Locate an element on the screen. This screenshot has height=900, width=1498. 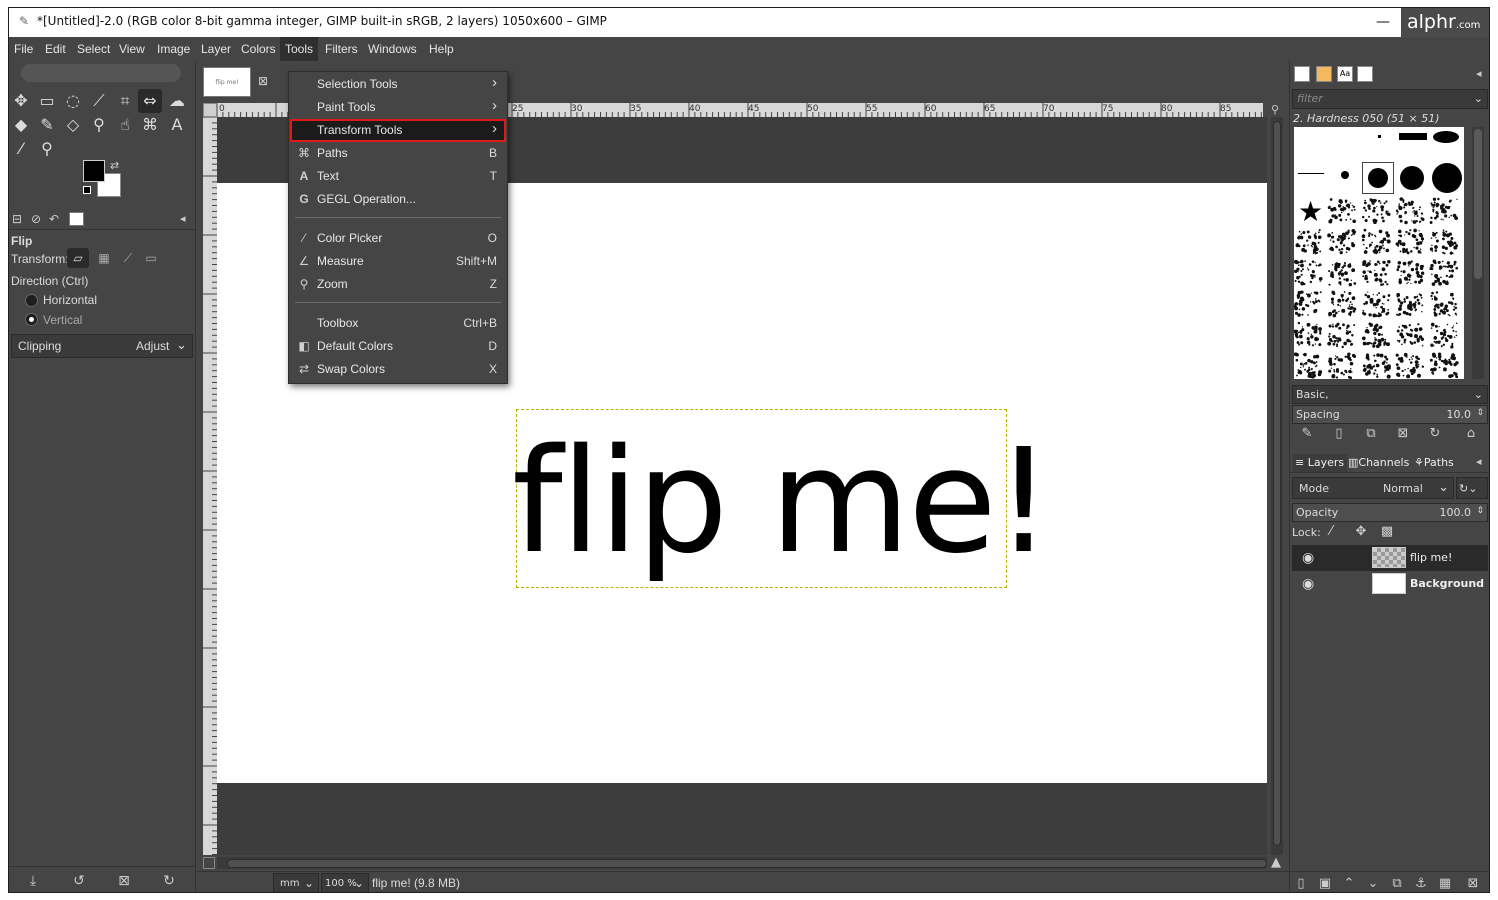
free-select-tool-icon: ◌ is located at coordinates (73, 101).